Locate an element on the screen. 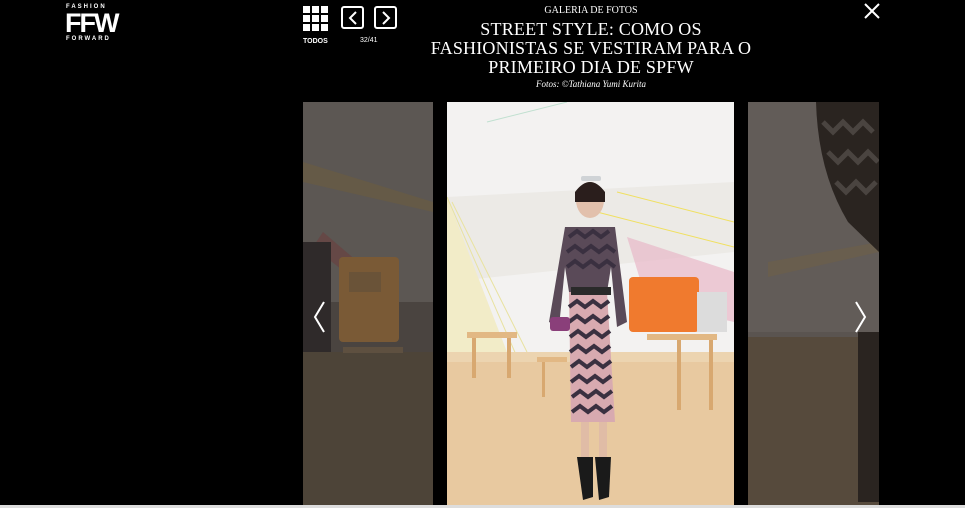 This screenshot has height=508, width=965. prev-photo-button is located at coordinates (352, 17).